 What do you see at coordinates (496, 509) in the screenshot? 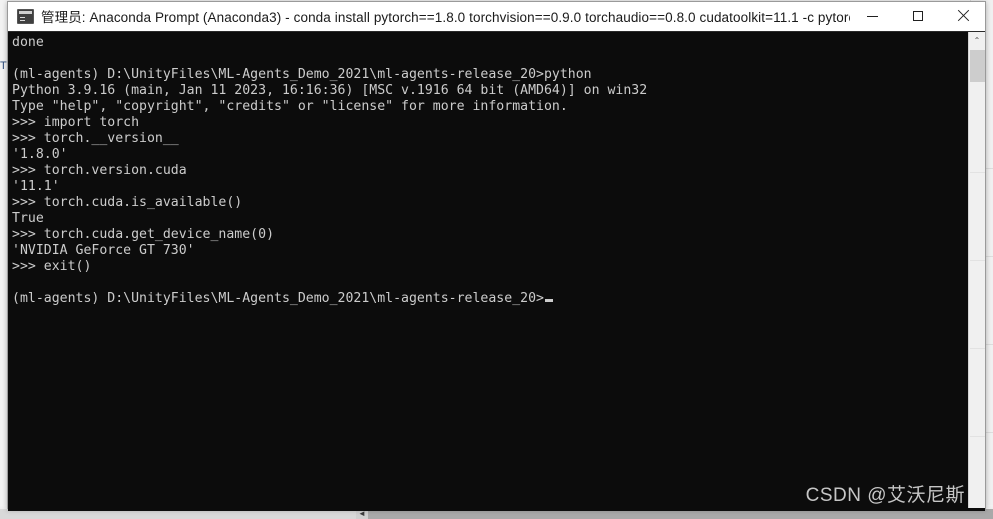
I see `console-bottom-edge` at bounding box center [496, 509].